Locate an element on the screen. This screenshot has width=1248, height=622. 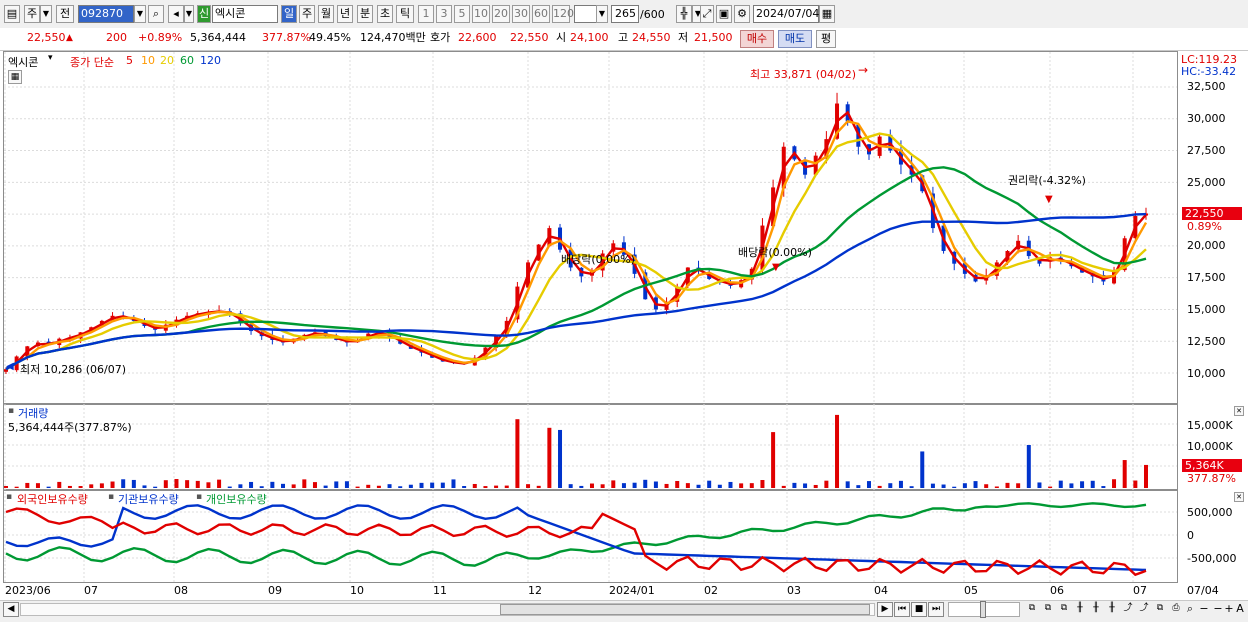
volume-ytick: 15,000K is located at coordinates (1210, 425).